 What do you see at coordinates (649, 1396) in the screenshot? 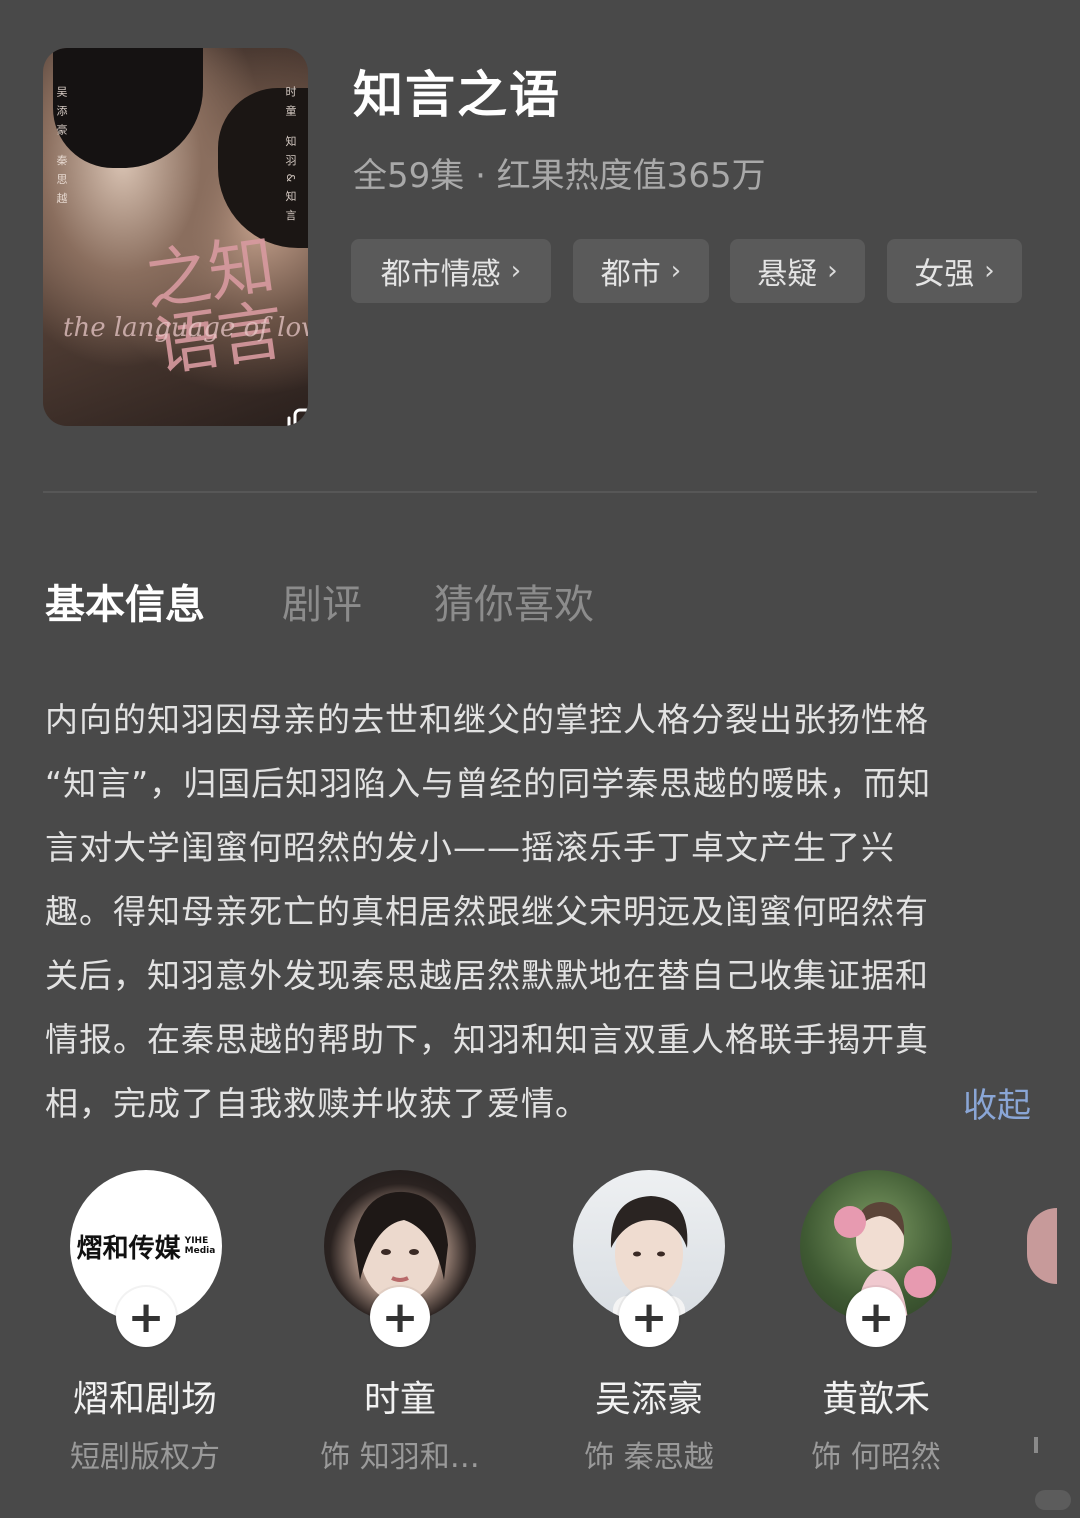
I see `cast-name: 吴添豪` at bounding box center [649, 1396].